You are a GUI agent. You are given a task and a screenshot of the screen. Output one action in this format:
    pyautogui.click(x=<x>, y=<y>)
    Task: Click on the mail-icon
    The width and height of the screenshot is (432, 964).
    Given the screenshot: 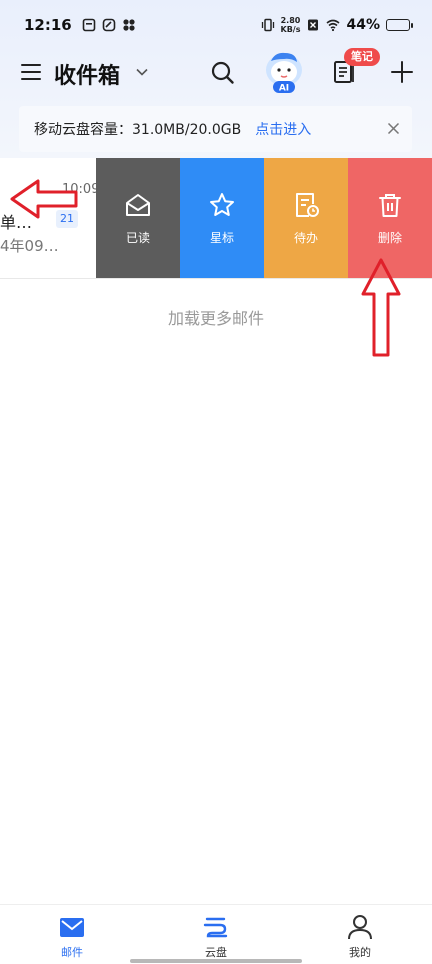 What is the action you would take?
    pyautogui.click(x=72, y=927)
    